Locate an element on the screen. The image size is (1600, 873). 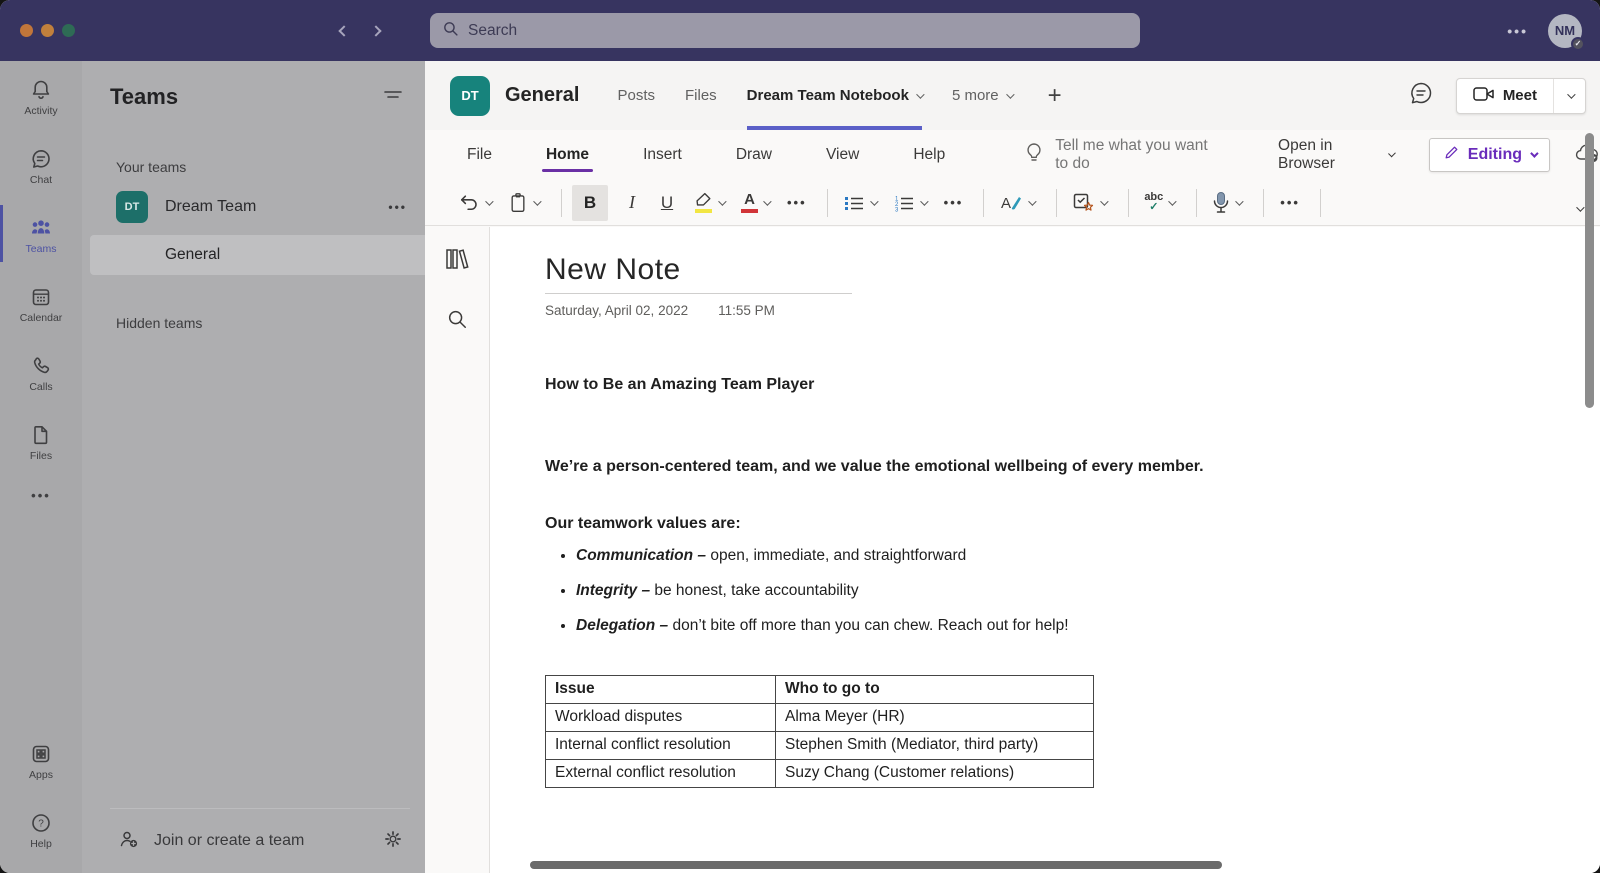
bell-icon is located at coordinates (41, 90).